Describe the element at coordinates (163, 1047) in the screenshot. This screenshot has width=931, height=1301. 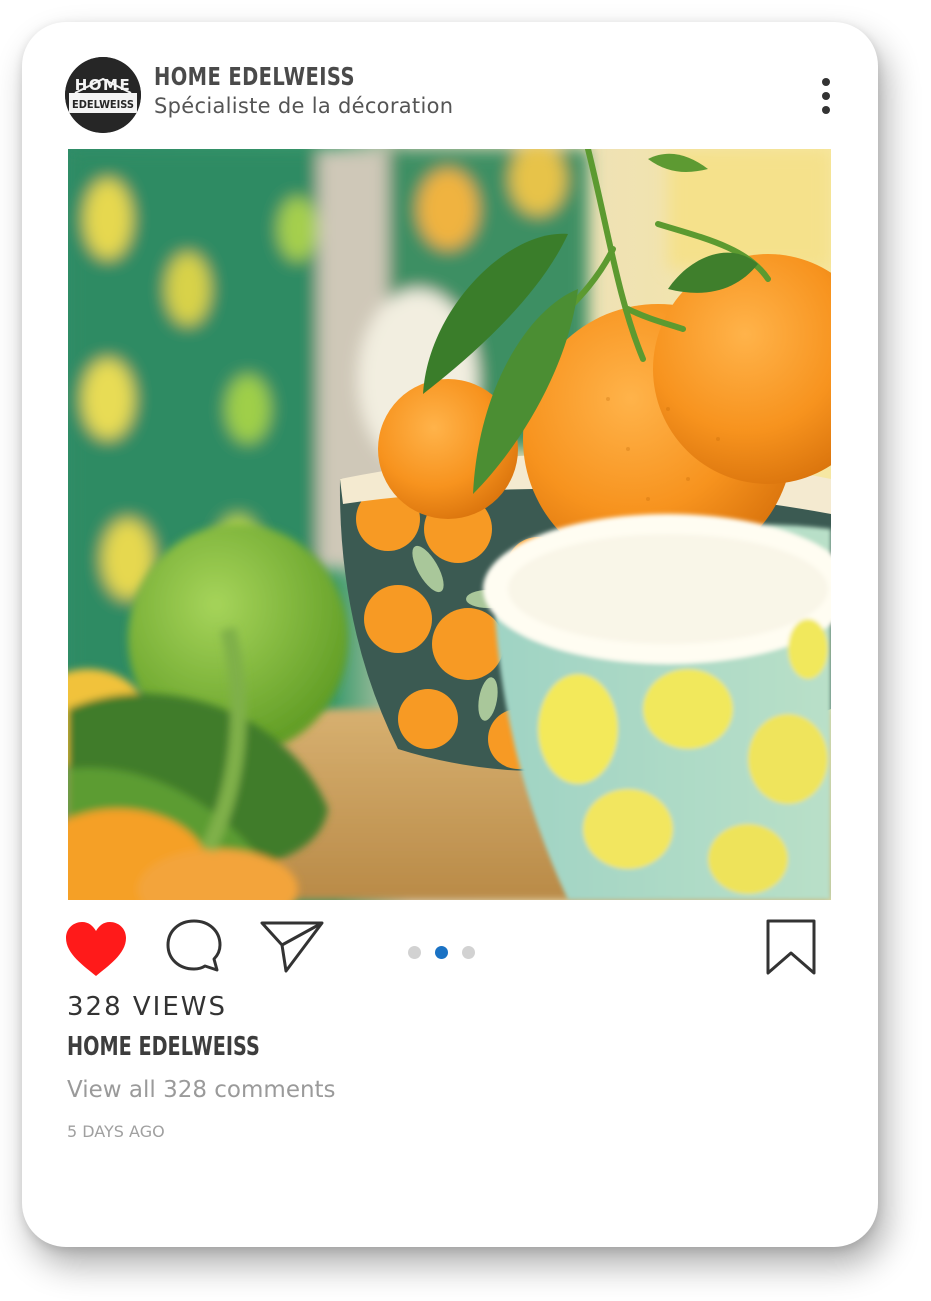
I see `caption-account-name: HOME EDELWEISS` at that location.